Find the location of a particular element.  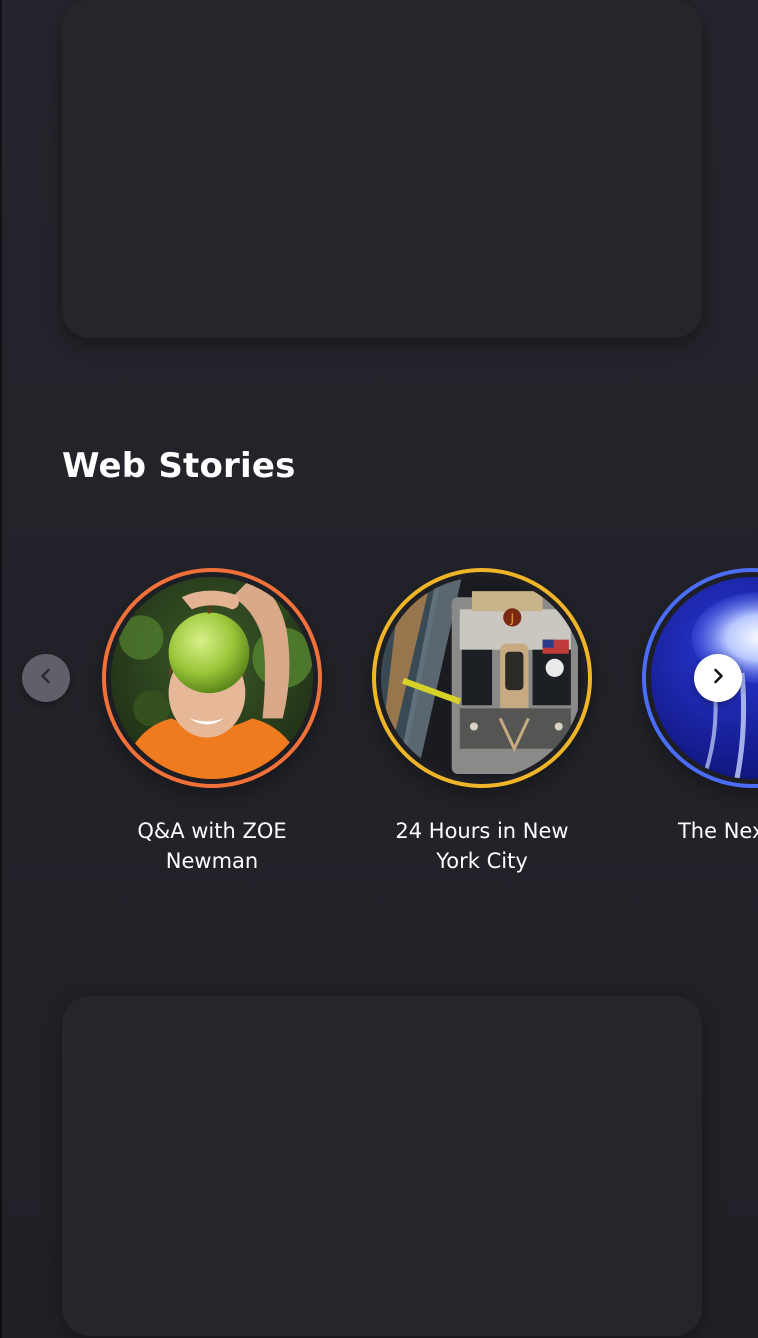

story-item-qa-zoe-newman: Q&A with ZOE Newman is located at coordinates (212, 722).